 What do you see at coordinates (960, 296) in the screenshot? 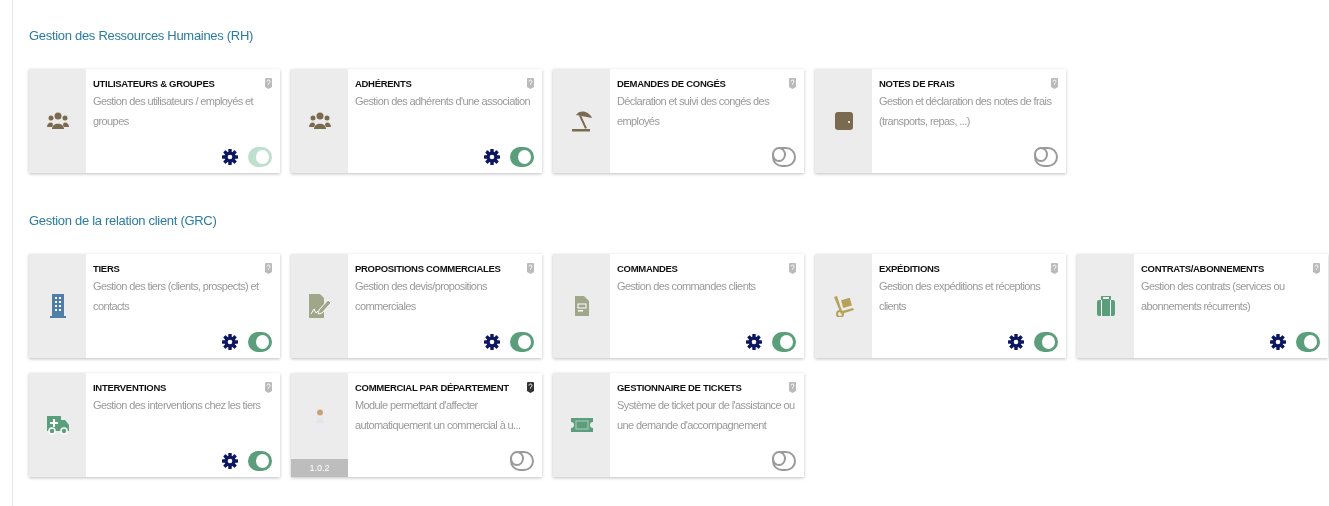
I see `module-description: Gestion des expéditions et réceptions clients` at bounding box center [960, 296].